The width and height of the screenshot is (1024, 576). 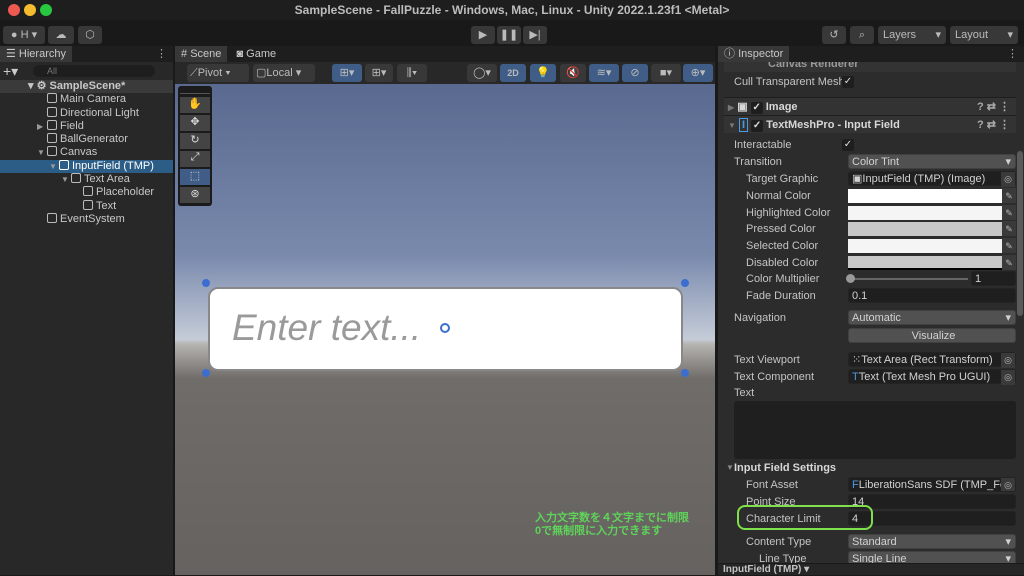 What do you see at coordinates (61, 35) in the screenshot?
I see `cloud-icon: ☁` at bounding box center [61, 35].